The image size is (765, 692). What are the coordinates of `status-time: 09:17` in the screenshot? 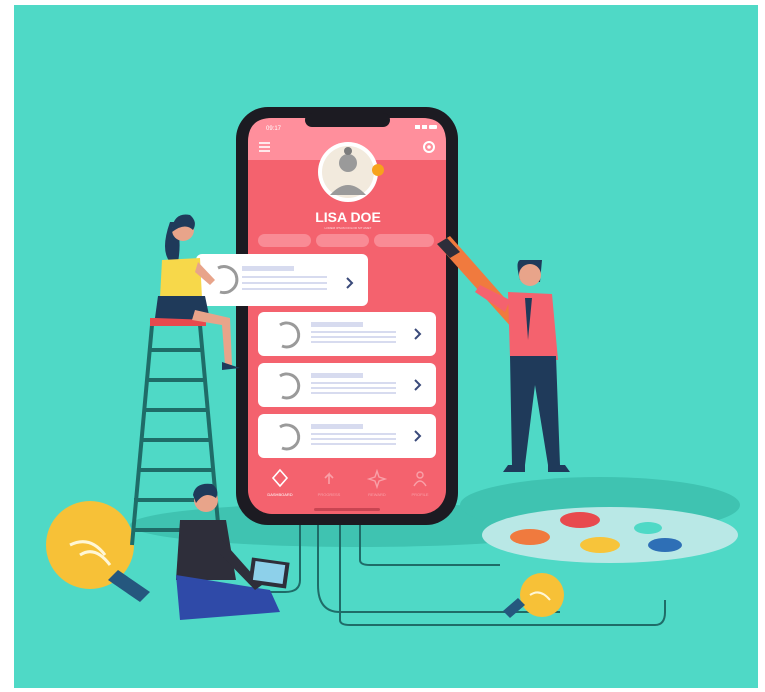 It's located at (274, 129).